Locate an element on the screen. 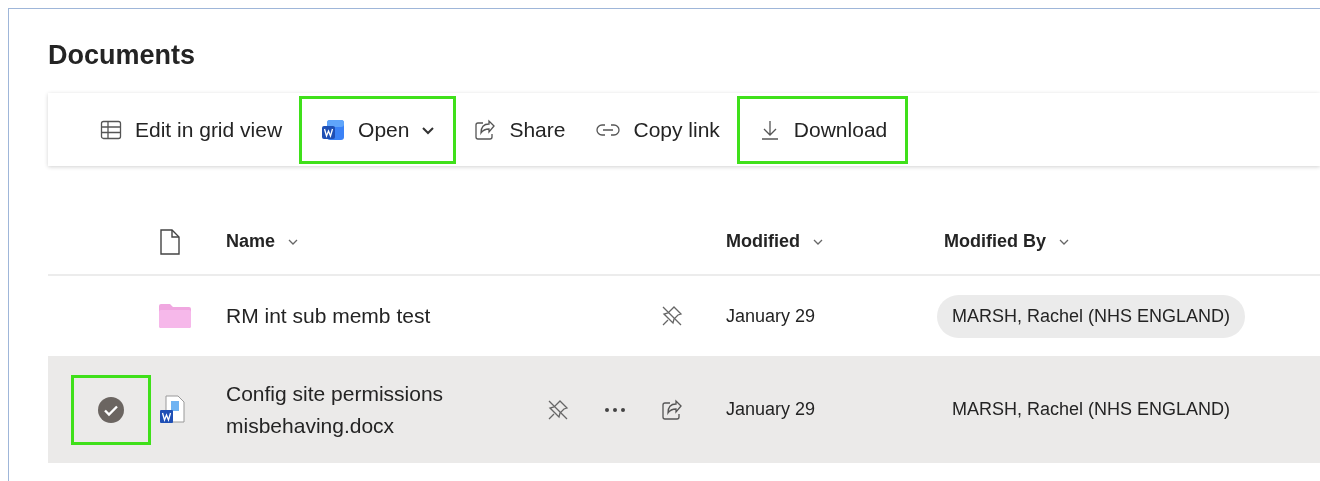 This screenshot has height=481, width=1320. more-icon is located at coordinates (615, 409).